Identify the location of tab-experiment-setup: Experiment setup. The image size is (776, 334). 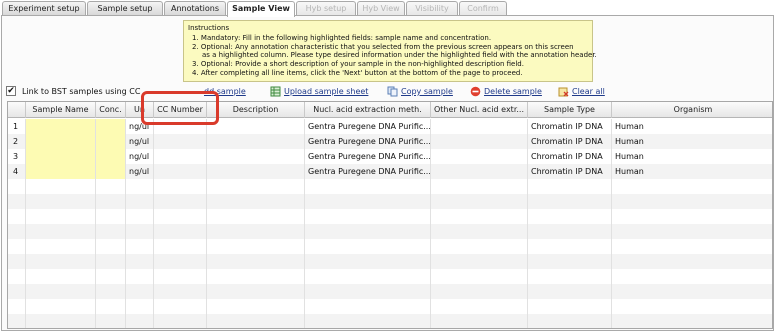
(44, 8).